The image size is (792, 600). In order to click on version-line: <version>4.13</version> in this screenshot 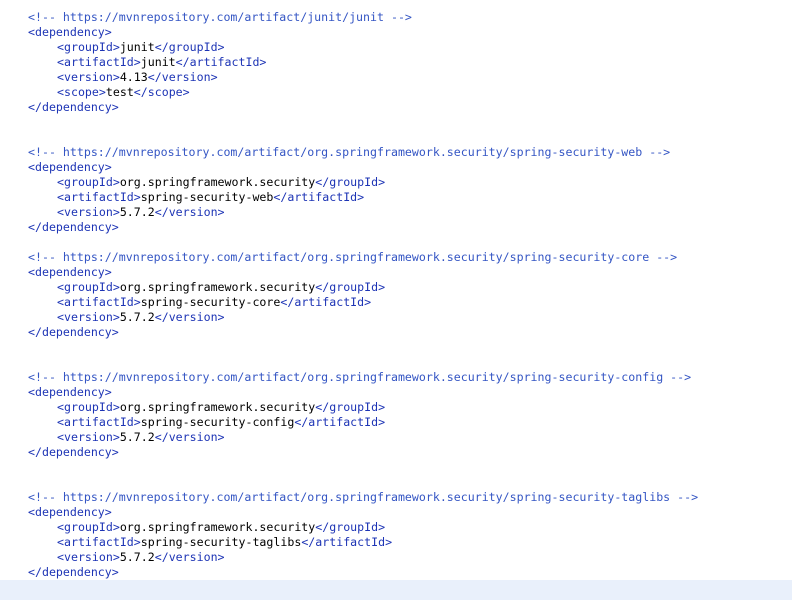, I will do `click(137, 77)`.